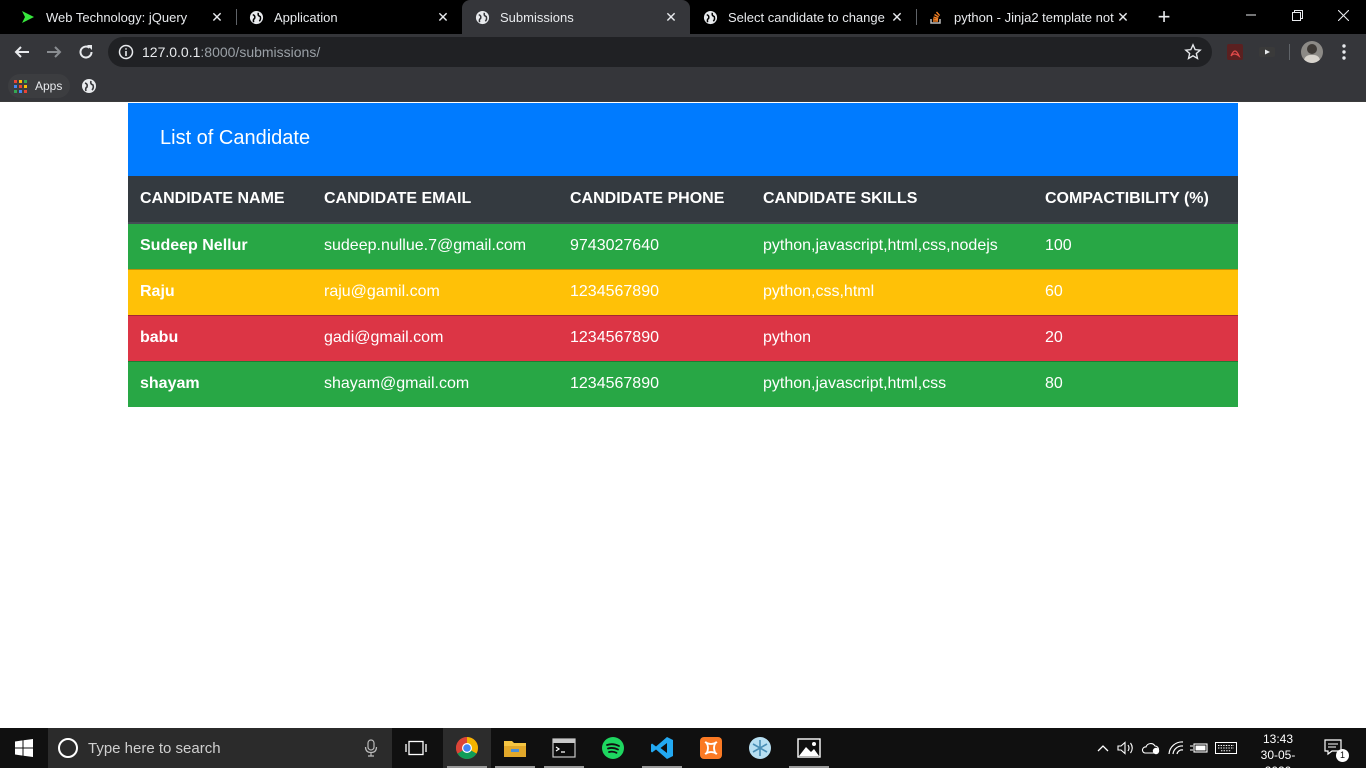 The height and width of the screenshot is (779, 1366). I want to click on reload-icon, so click(86, 52).